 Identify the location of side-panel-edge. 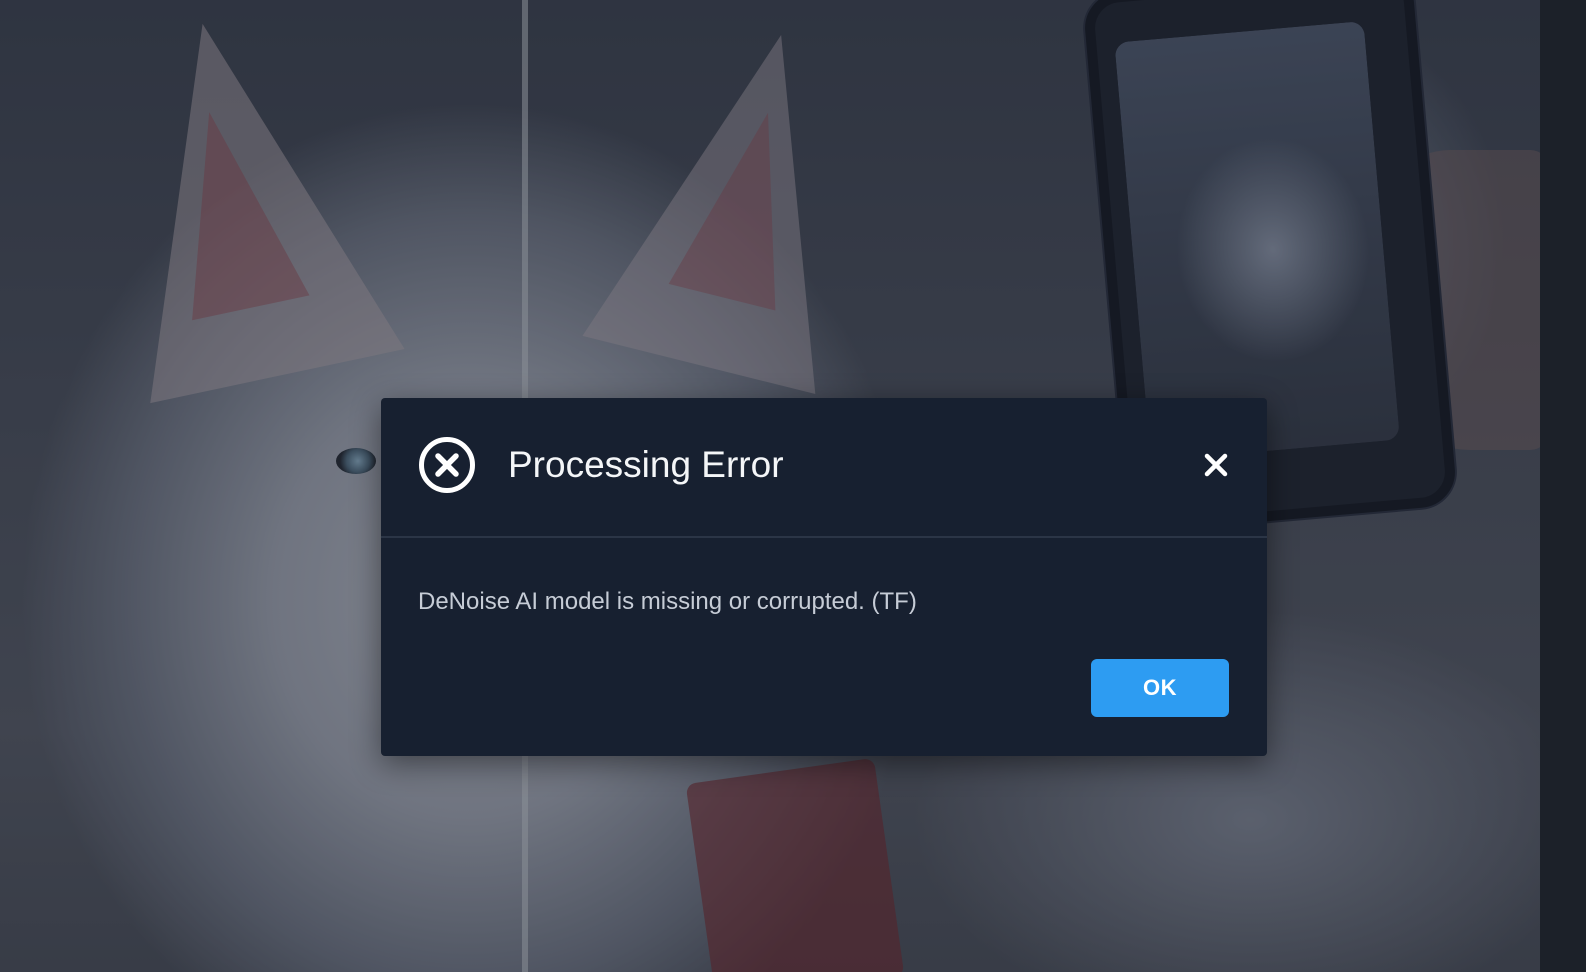
(1563, 486).